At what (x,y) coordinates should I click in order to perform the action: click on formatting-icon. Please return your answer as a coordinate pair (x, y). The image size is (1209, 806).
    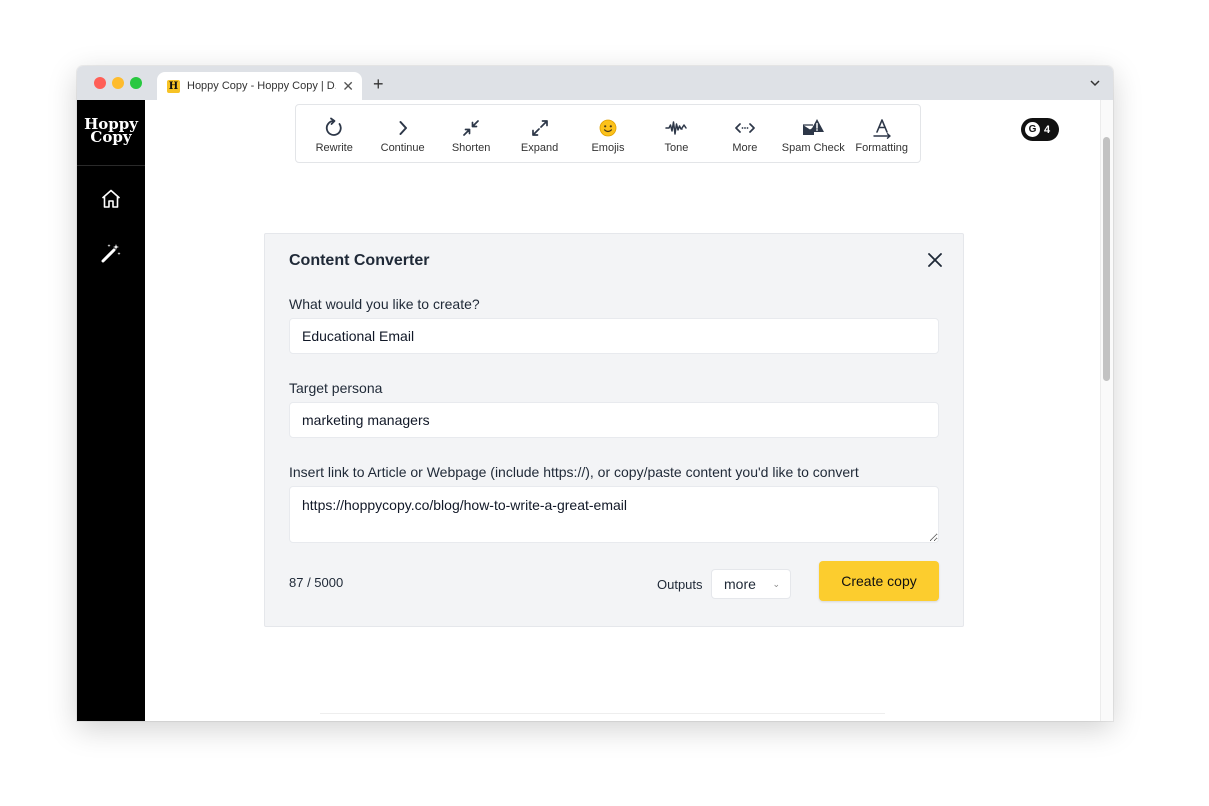
    Looking at the image, I should click on (882, 129).